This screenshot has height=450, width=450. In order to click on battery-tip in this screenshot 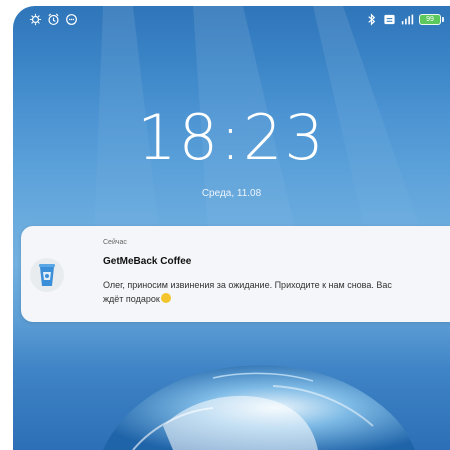, I will do `click(443, 19)`.